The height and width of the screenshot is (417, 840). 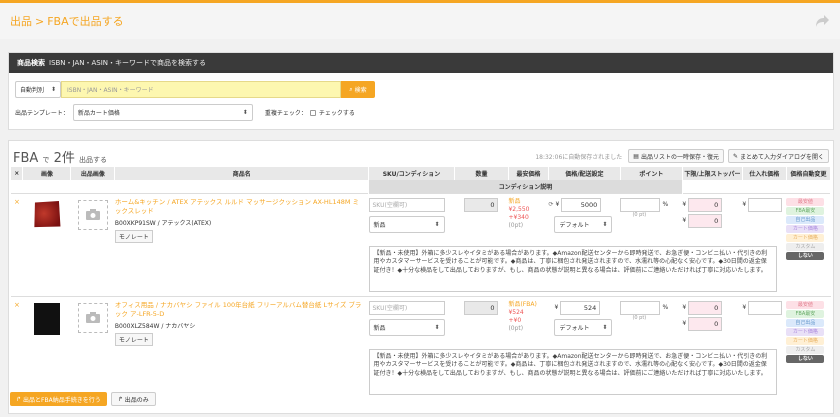 What do you see at coordinates (285, 113) in the screenshot?
I see `dup-check-label: 重複チェック：` at bounding box center [285, 113].